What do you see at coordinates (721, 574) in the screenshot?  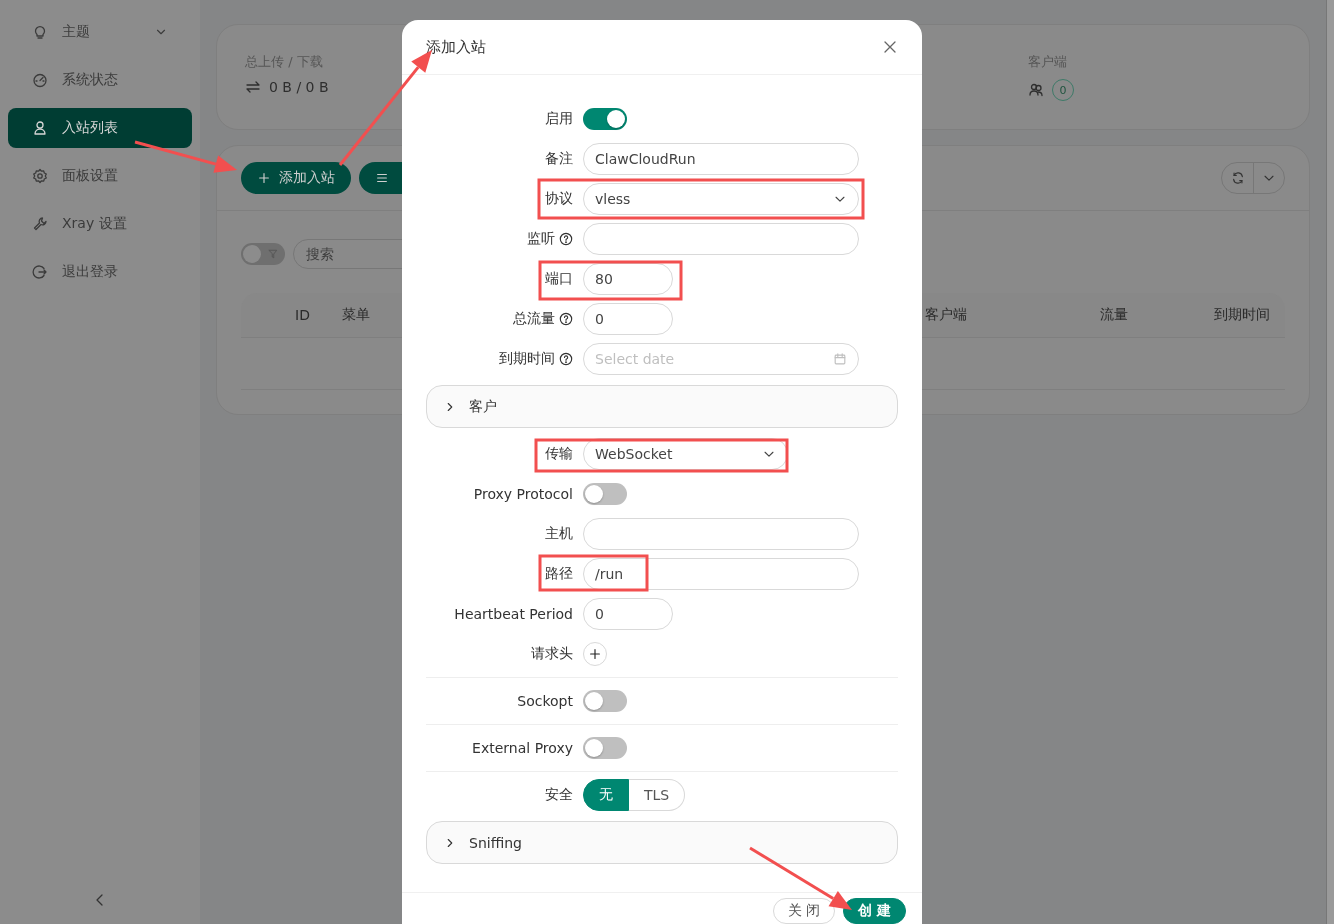 I see `text-field: /run` at bounding box center [721, 574].